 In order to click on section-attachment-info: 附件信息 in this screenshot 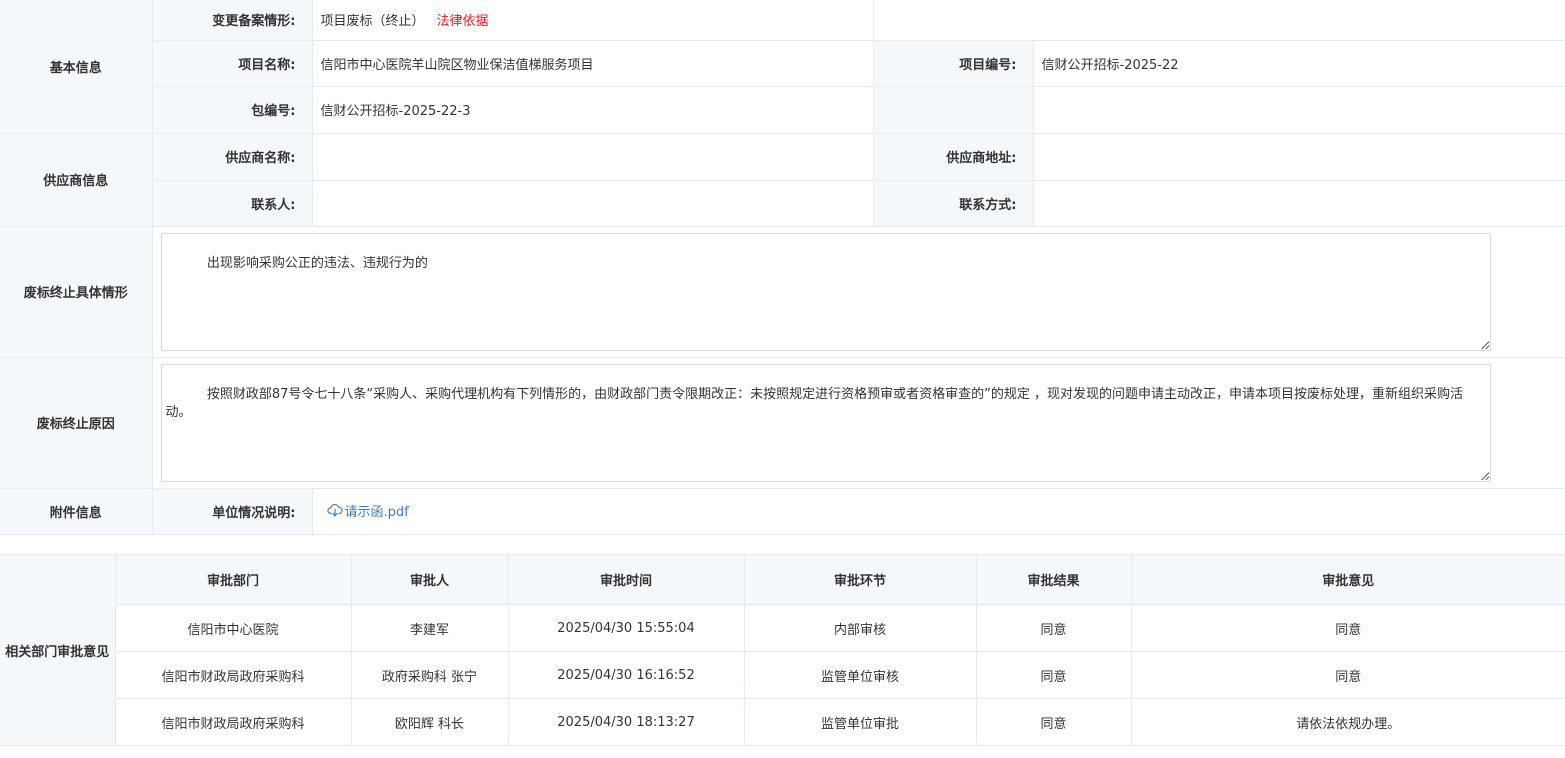, I will do `click(76, 511)`.